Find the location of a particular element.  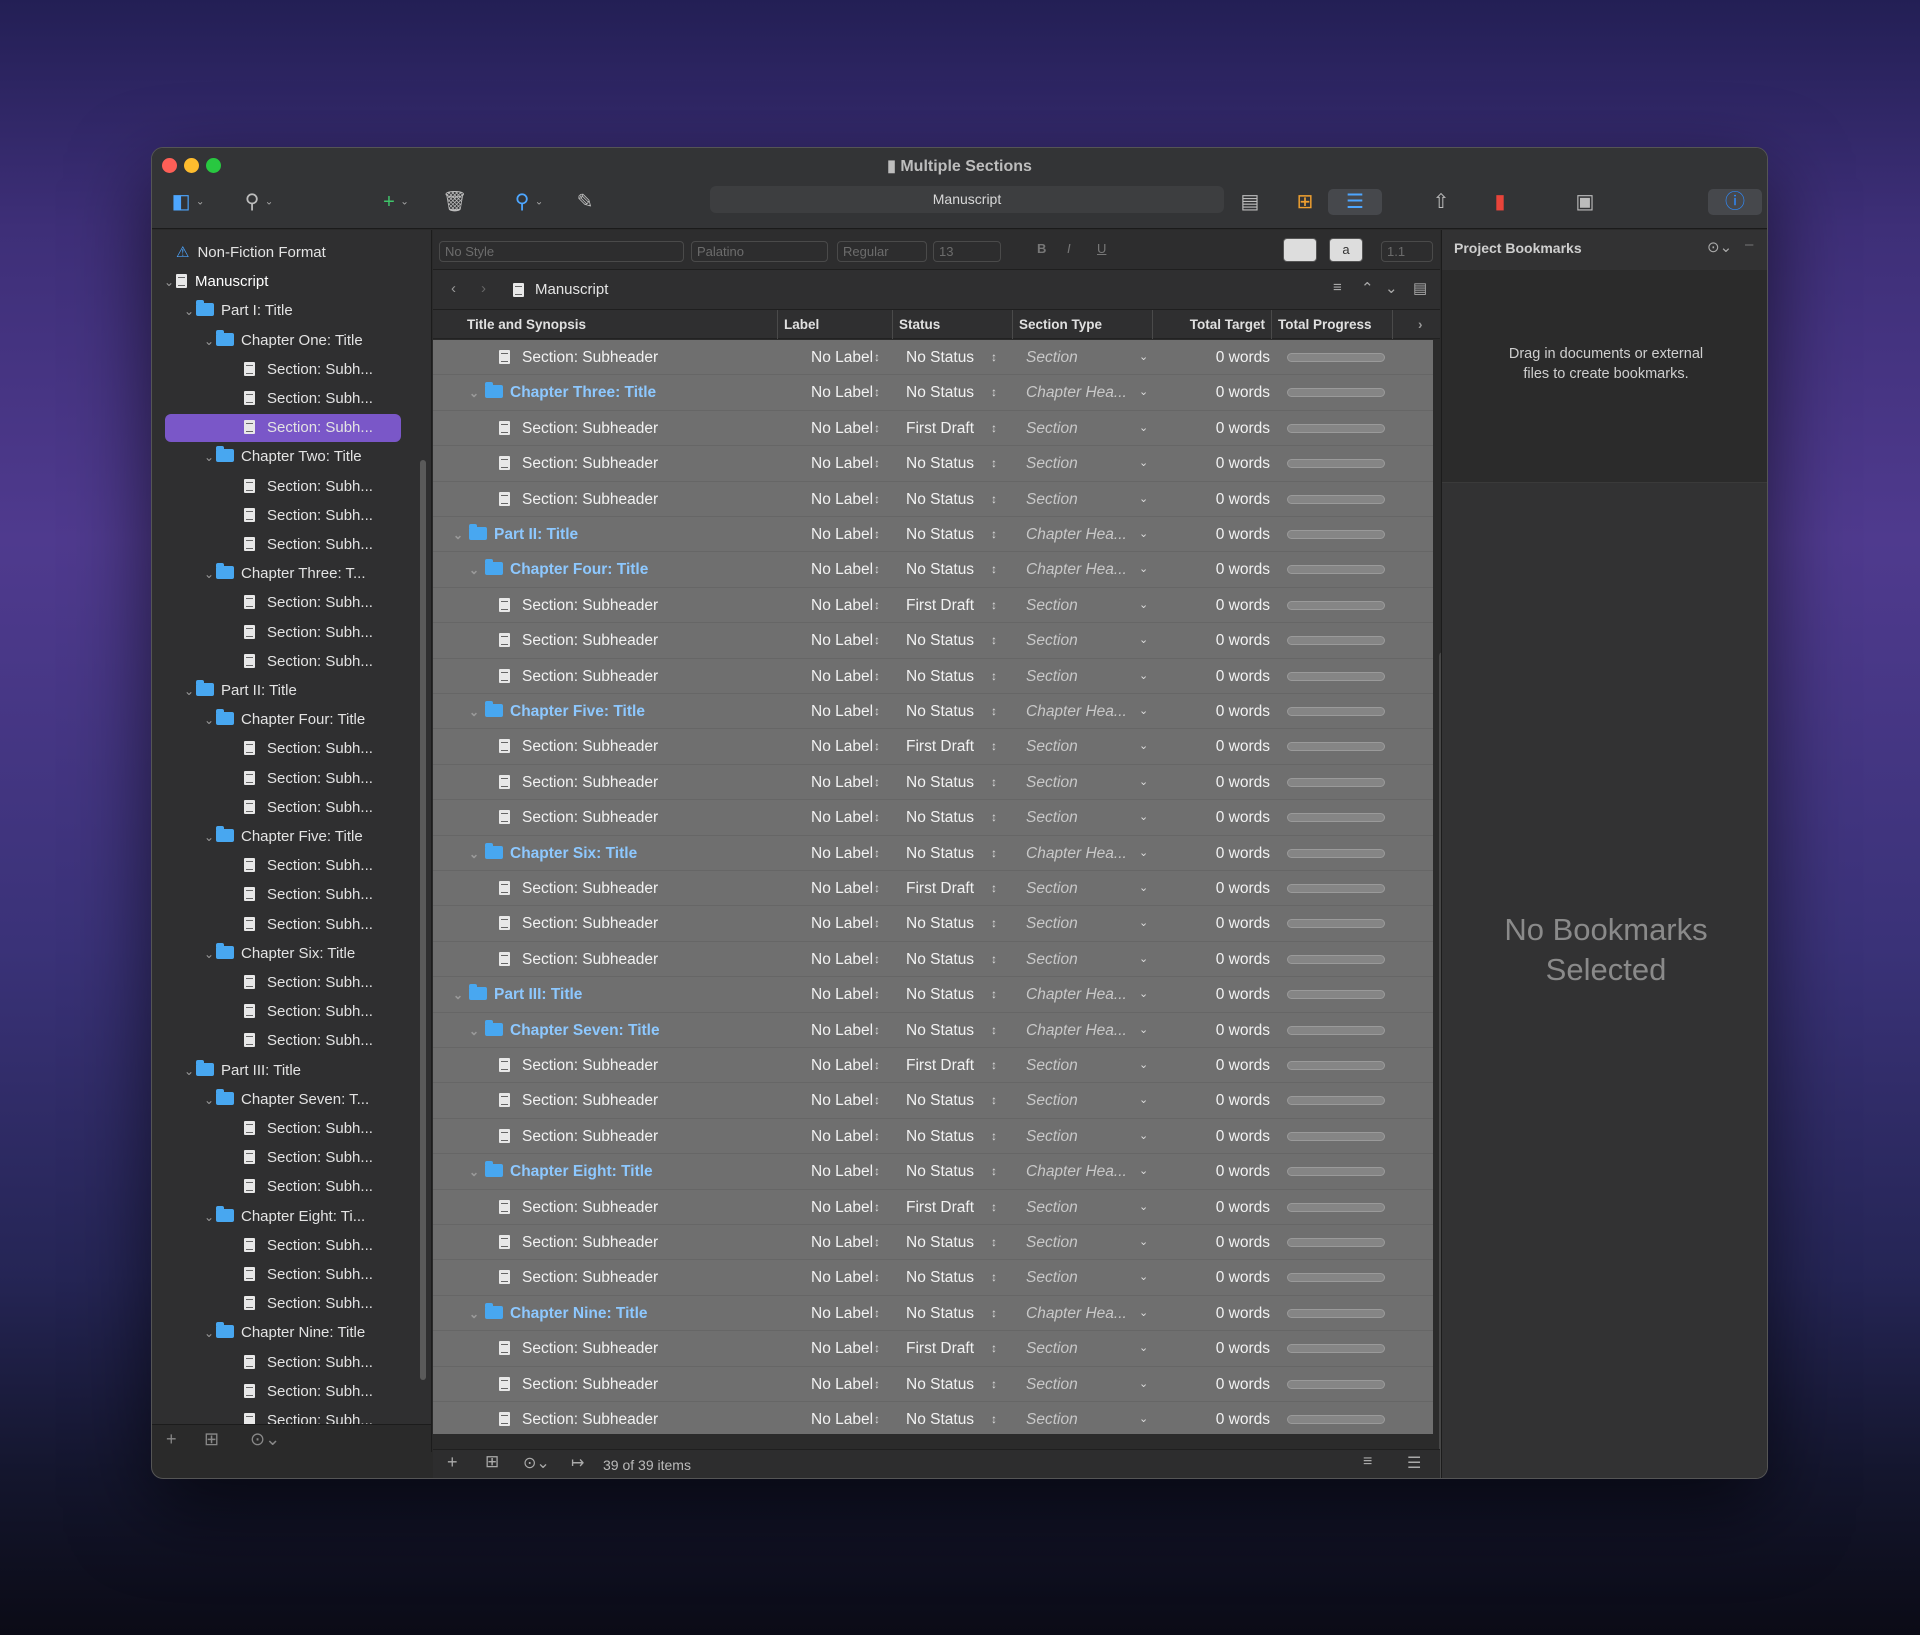

inspector-menu-icon: ⊙⌄ is located at coordinates (1719, 247).